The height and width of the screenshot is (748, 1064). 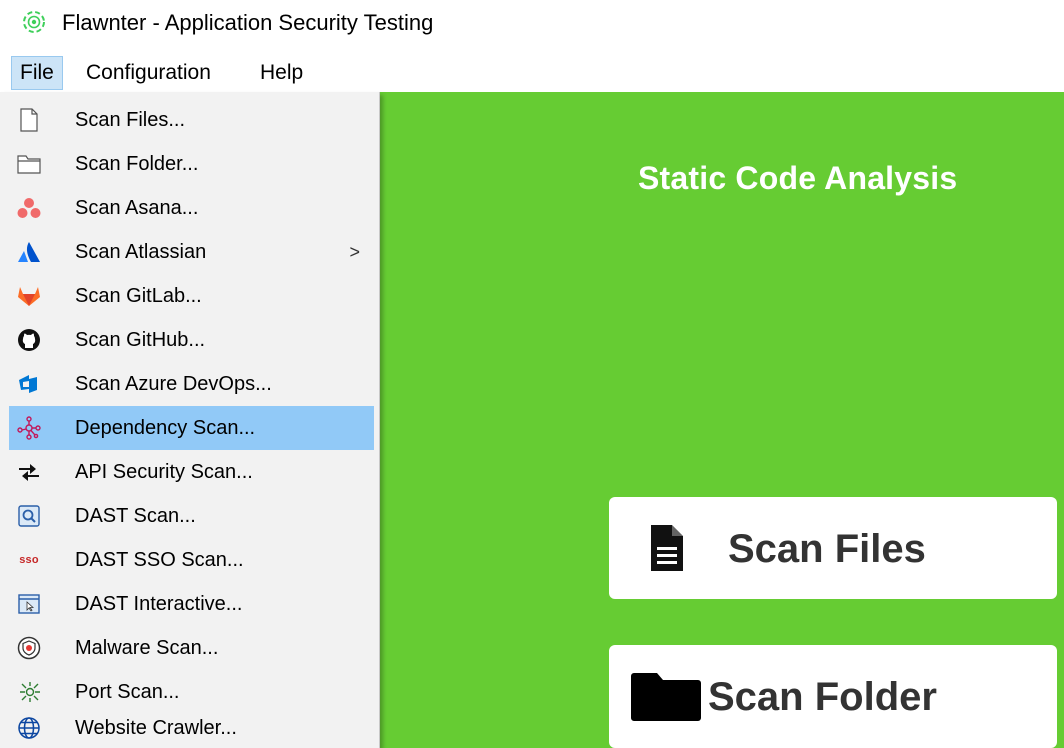 I want to click on interactive-browser-icon, so click(x=29, y=604).